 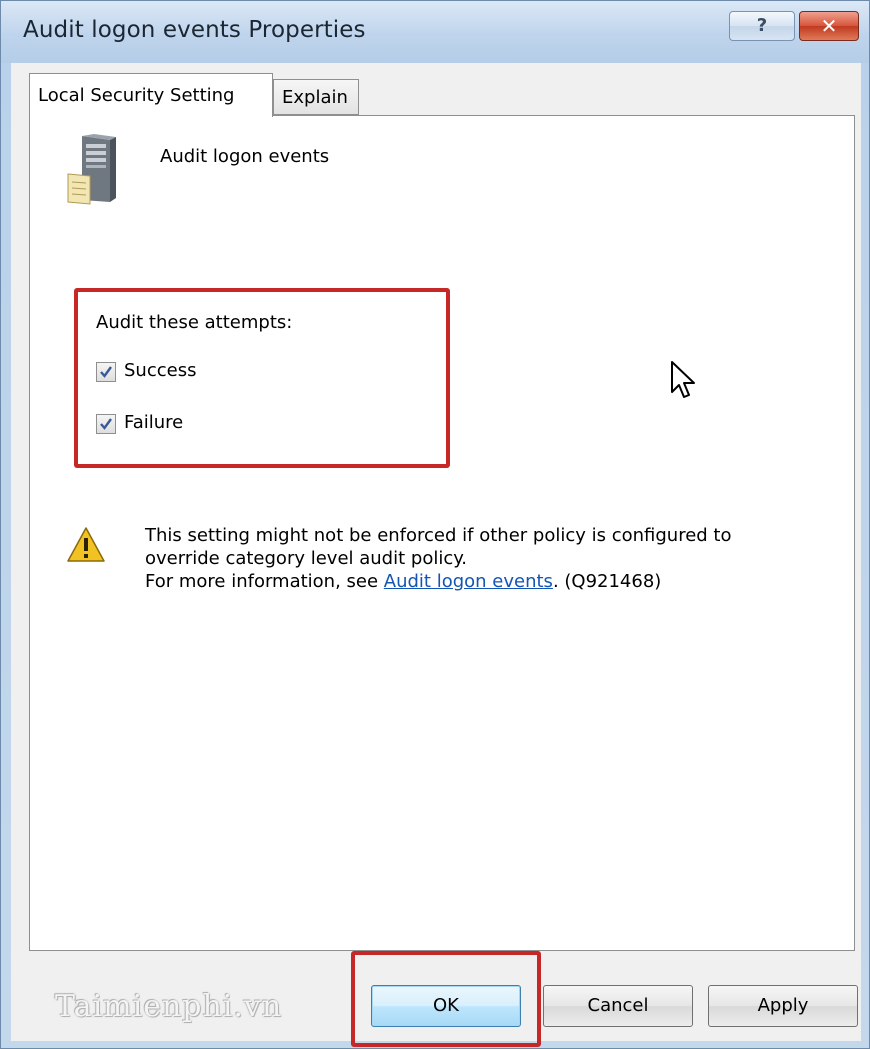 I want to click on ok-button-highlight, so click(x=446, y=999).